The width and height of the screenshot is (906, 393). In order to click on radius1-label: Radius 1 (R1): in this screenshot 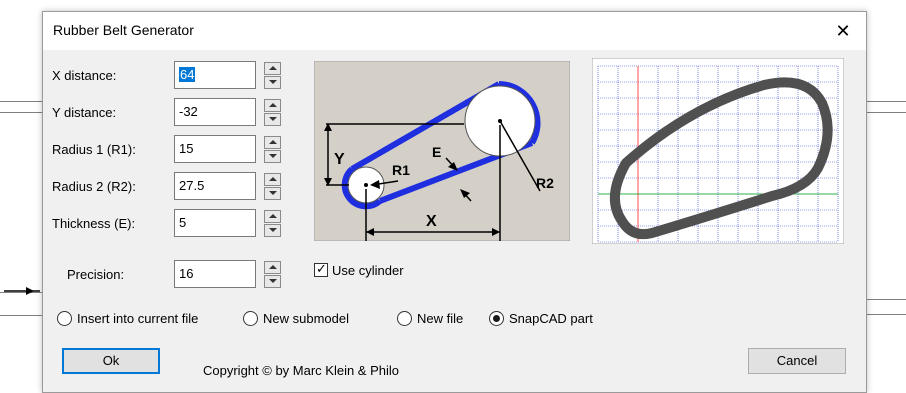, I will do `click(94, 149)`.